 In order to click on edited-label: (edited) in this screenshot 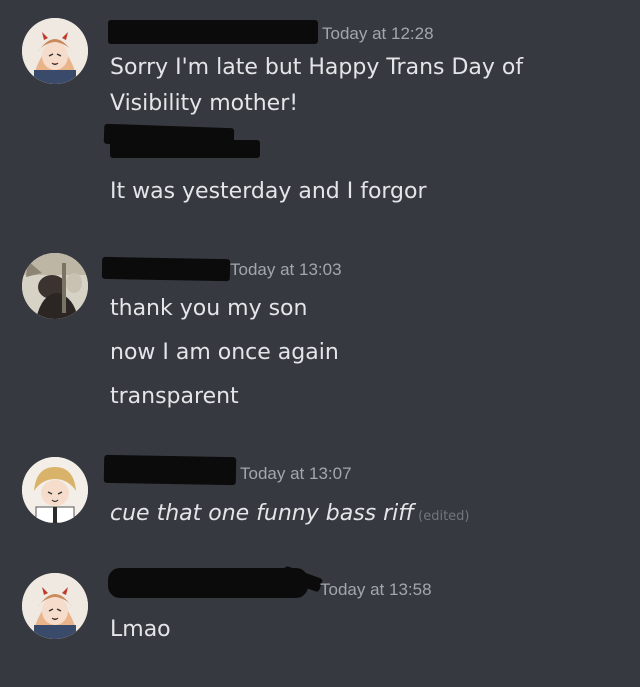, I will do `click(444, 516)`.